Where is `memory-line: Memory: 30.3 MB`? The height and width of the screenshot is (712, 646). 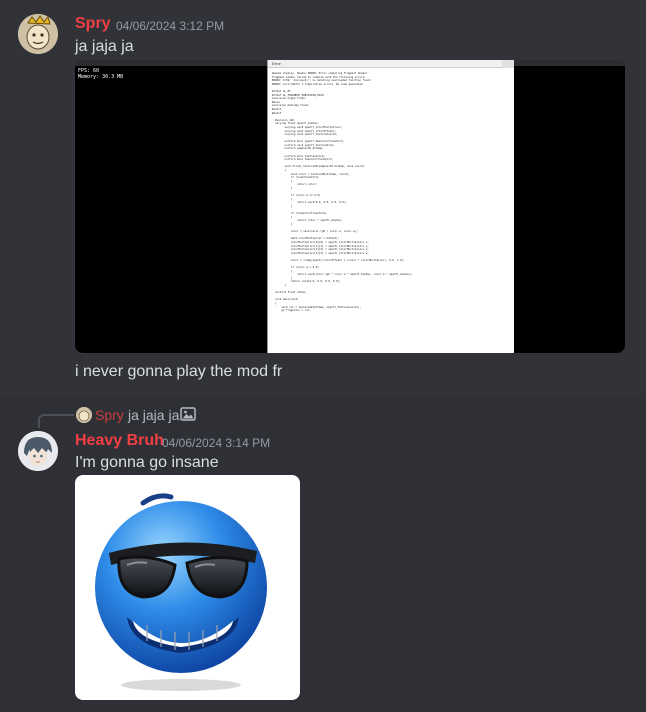
memory-line: Memory: 30.3 MB is located at coordinates (101, 77).